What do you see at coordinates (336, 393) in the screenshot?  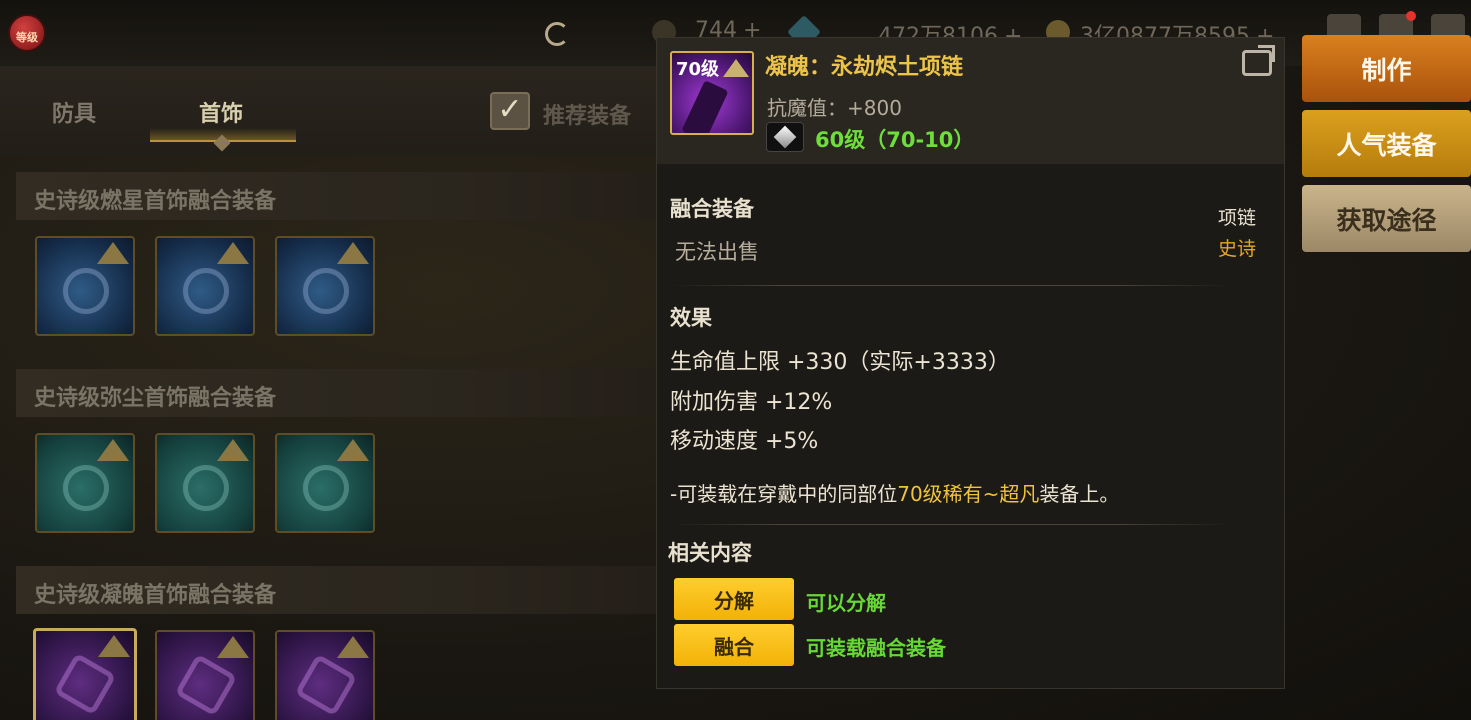 I see `section-header-michen: 史诗级弥尘首饰融合装备` at bounding box center [336, 393].